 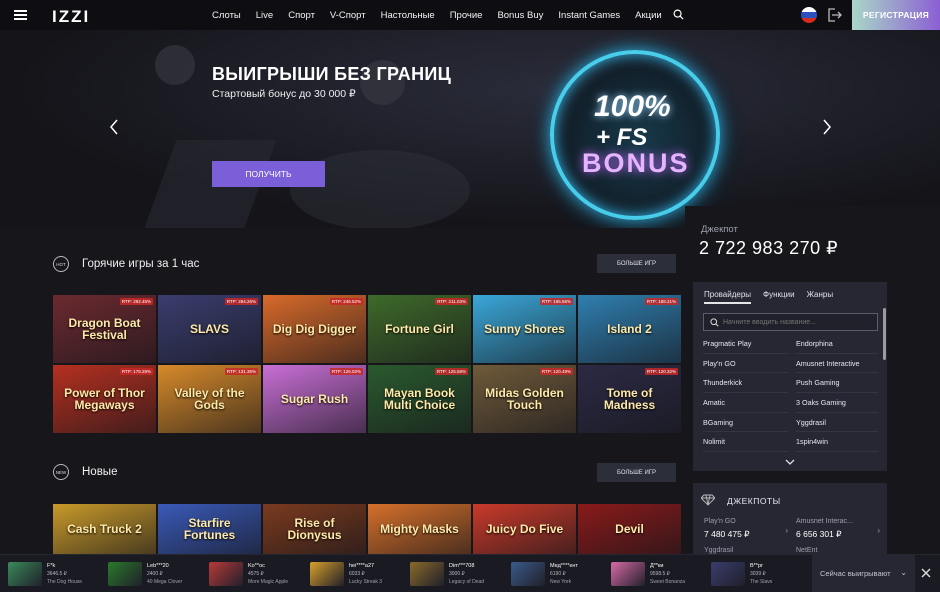 What do you see at coordinates (926, 573) in the screenshot?
I see `close-icon` at bounding box center [926, 573].